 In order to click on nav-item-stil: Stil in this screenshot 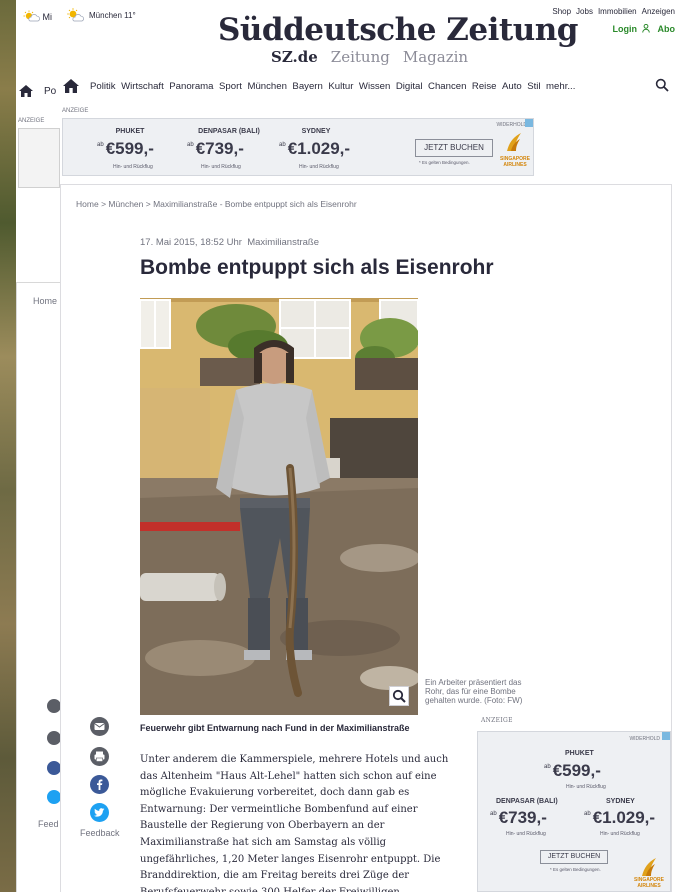, I will do `click(533, 86)`.